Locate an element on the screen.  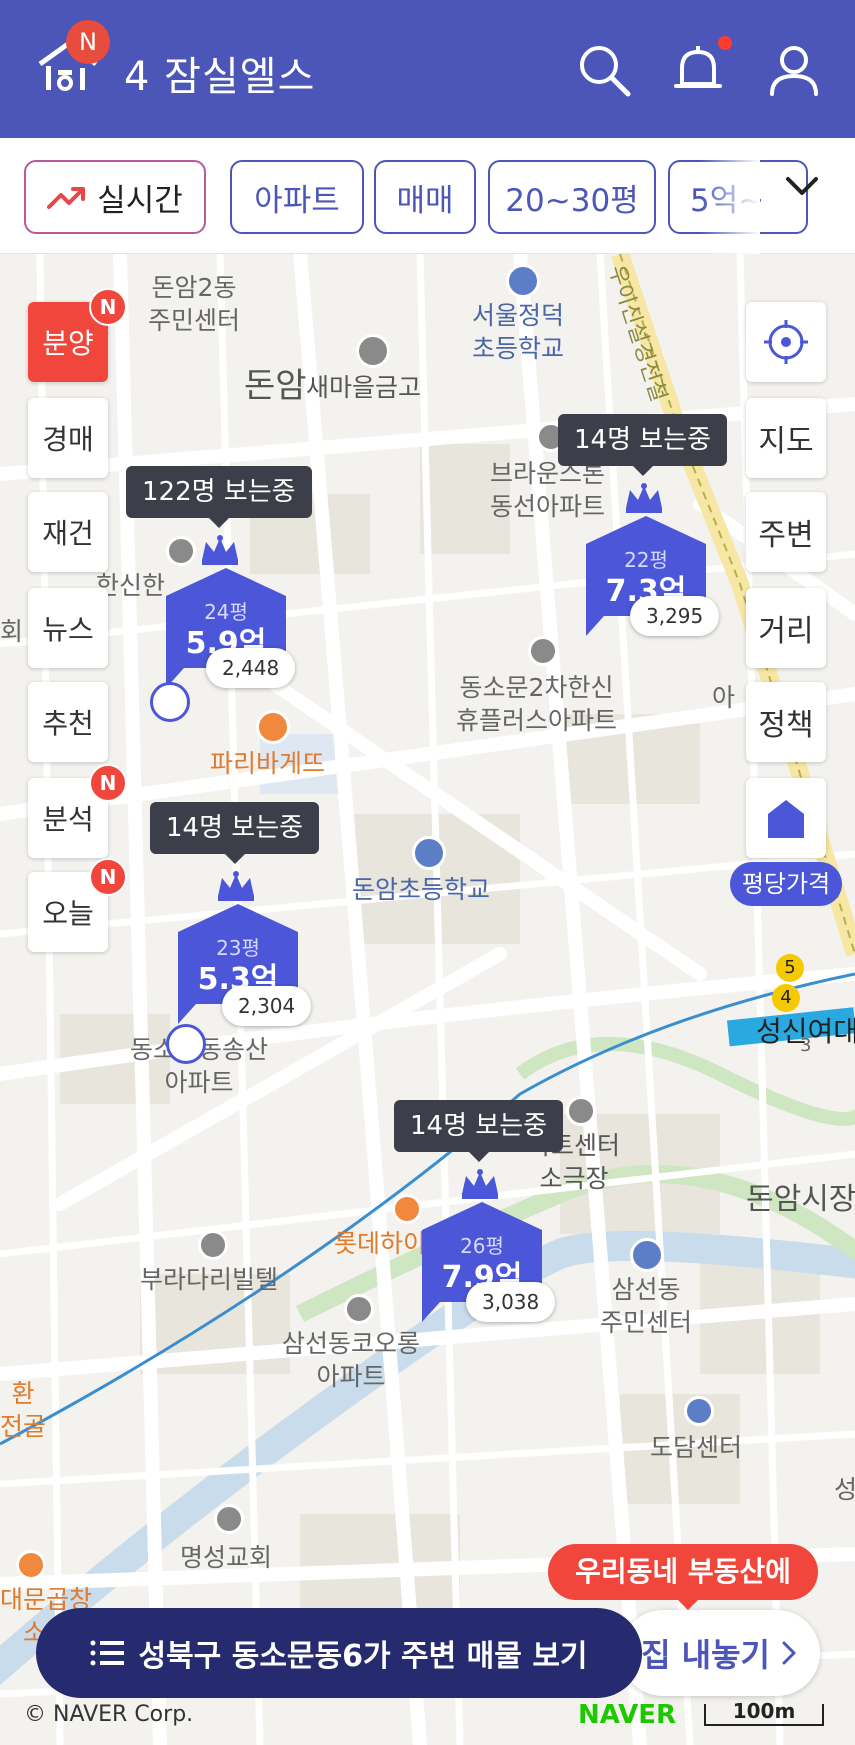
copyright-text: © NAVER Corp. is located at coordinates (109, 1714).